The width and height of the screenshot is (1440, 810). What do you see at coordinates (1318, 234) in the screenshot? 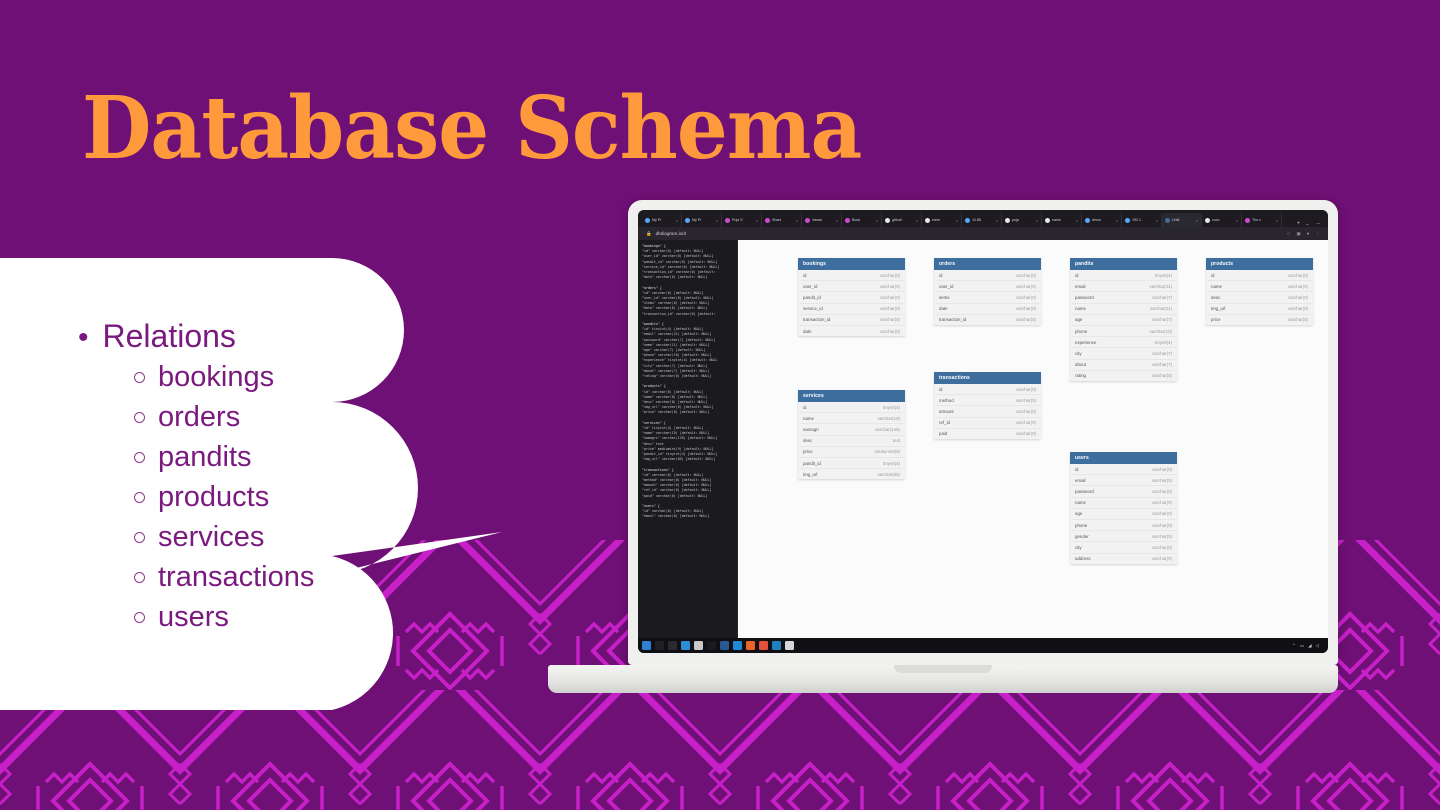
I see `menu-icon: ⋮` at bounding box center [1318, 234].